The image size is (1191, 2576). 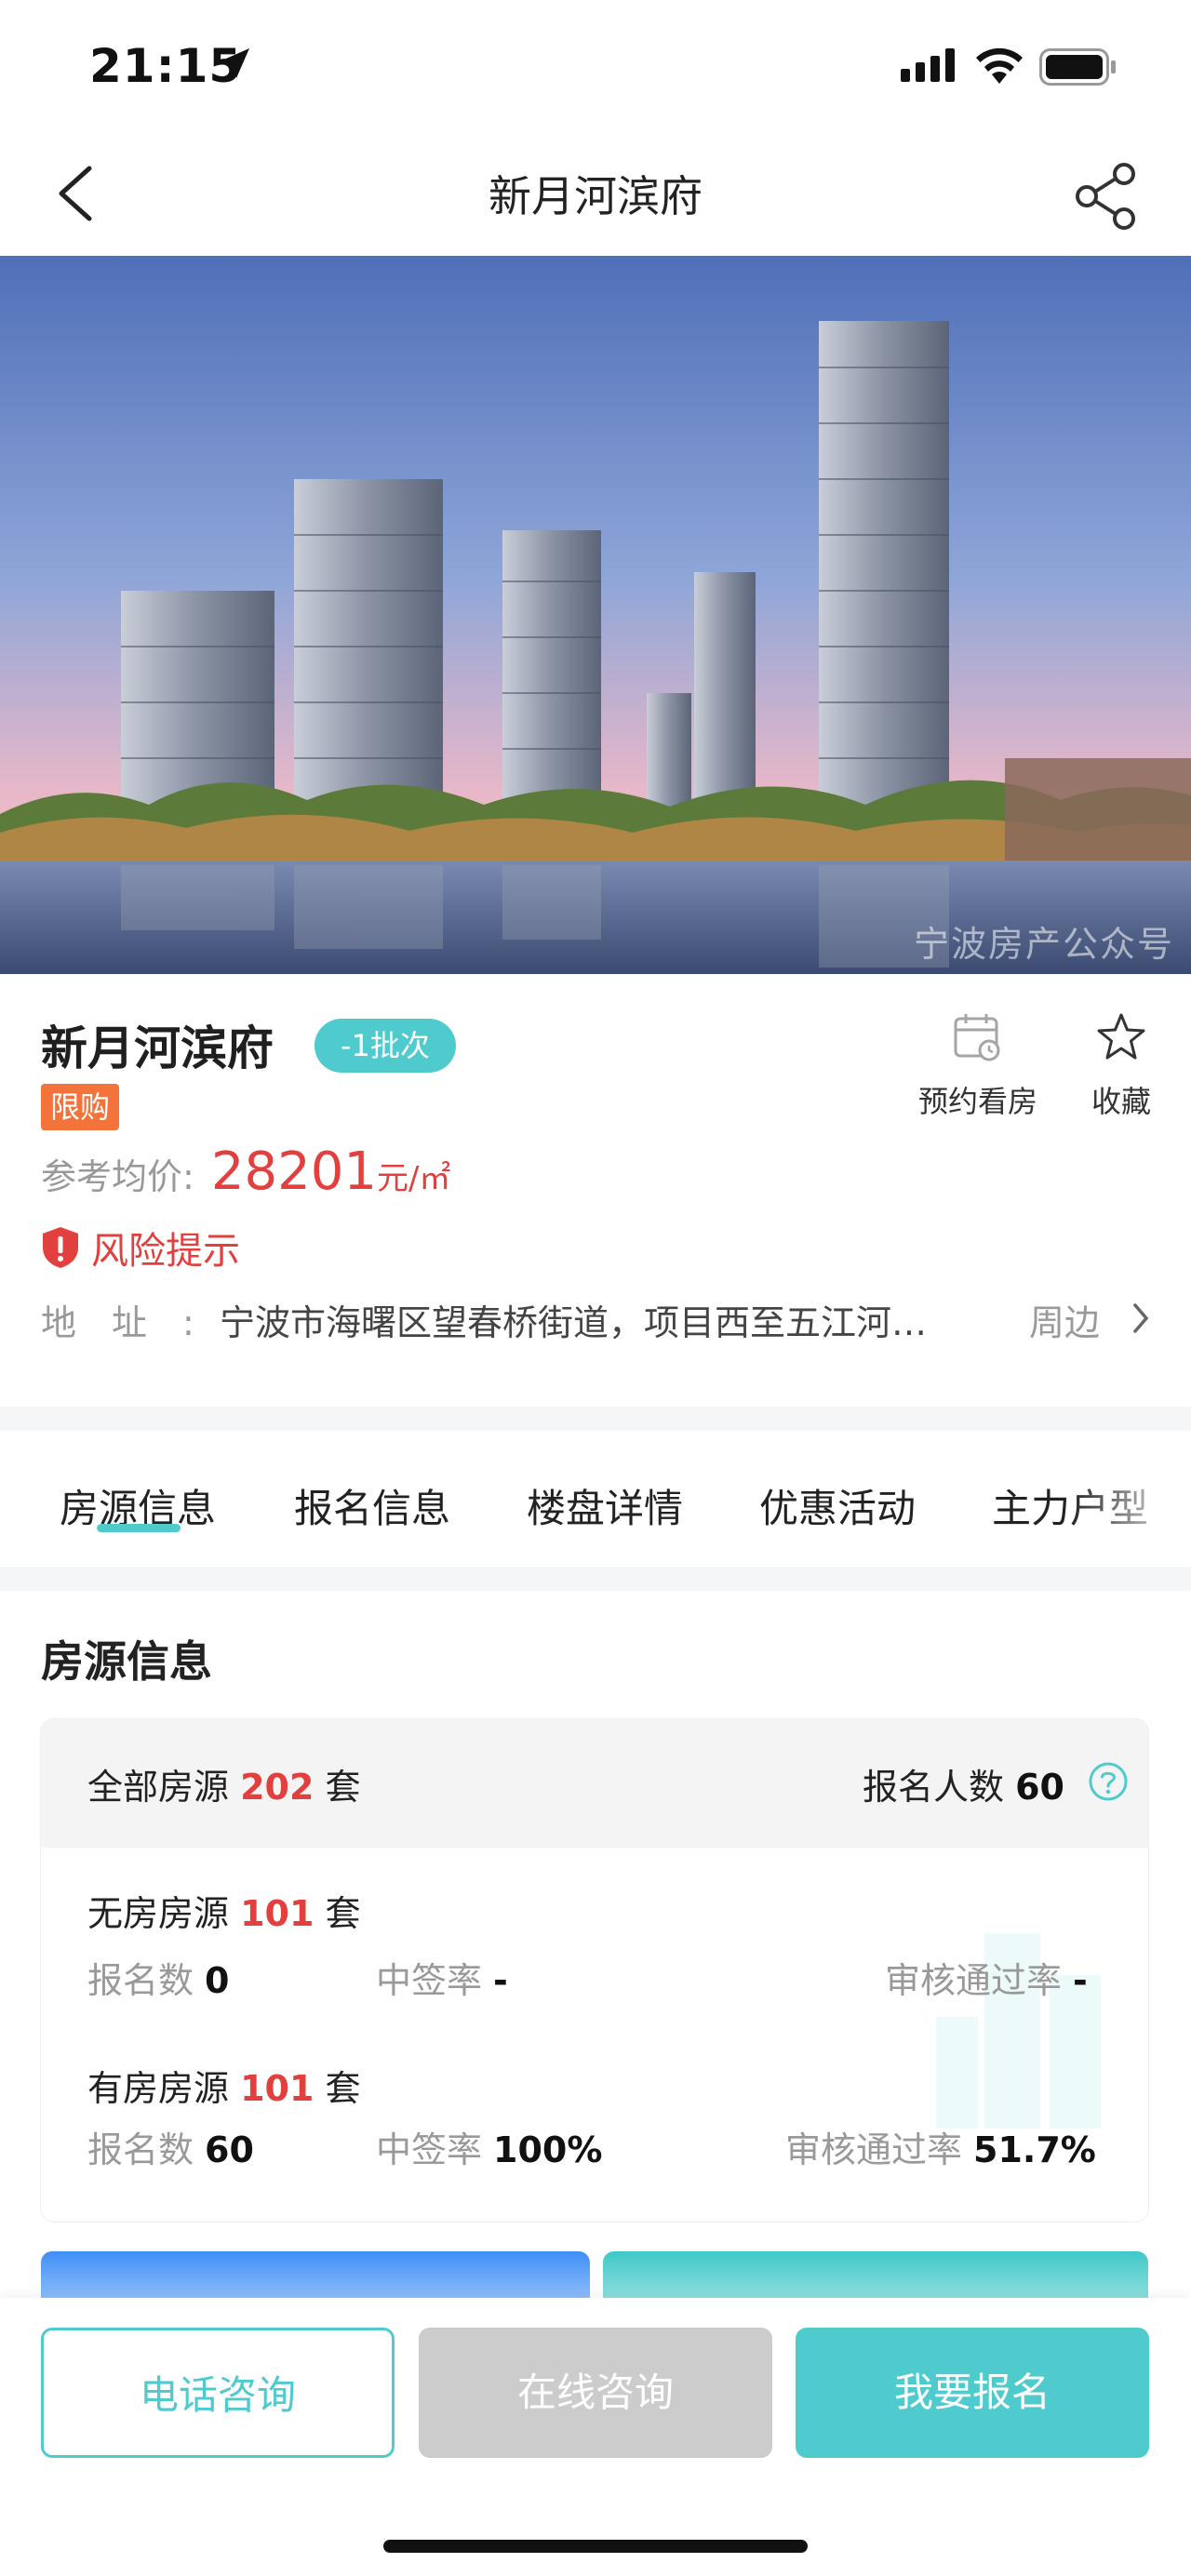 I want to click on no-house-count: 101, so click(x=277, y=1913).